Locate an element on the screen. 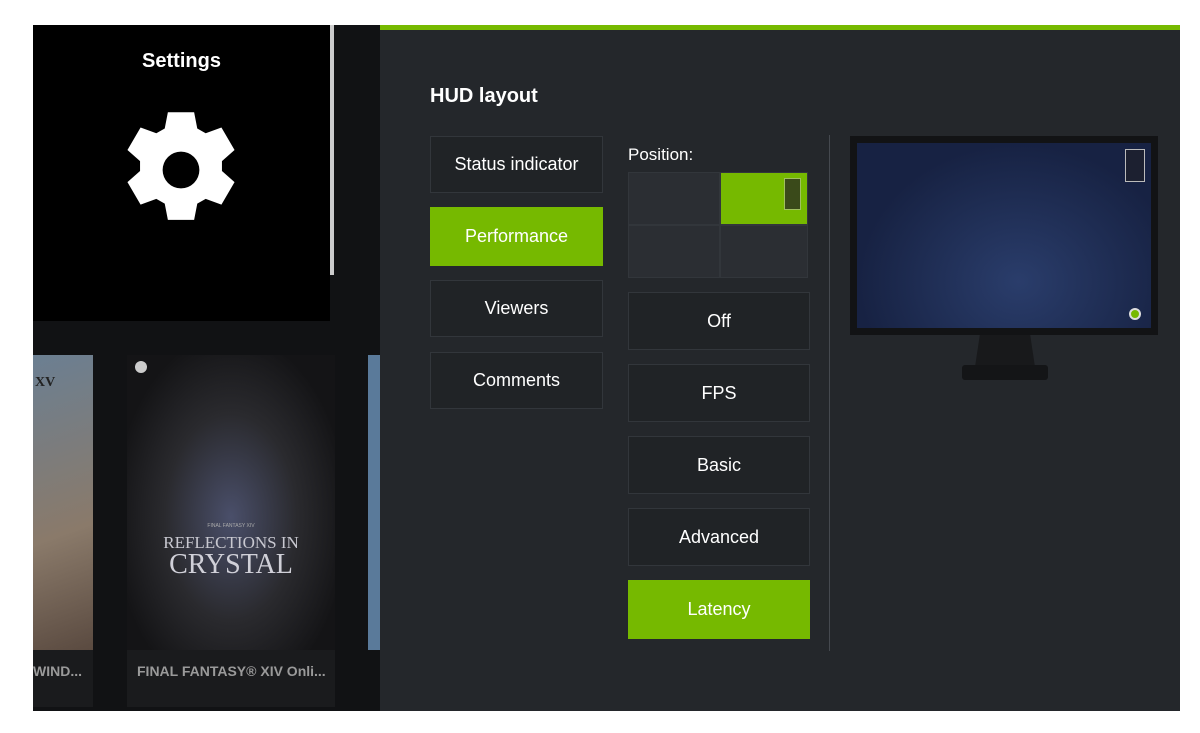 The image size is (1200, 733). monitor-preview is located at coordinates (1004, 235).